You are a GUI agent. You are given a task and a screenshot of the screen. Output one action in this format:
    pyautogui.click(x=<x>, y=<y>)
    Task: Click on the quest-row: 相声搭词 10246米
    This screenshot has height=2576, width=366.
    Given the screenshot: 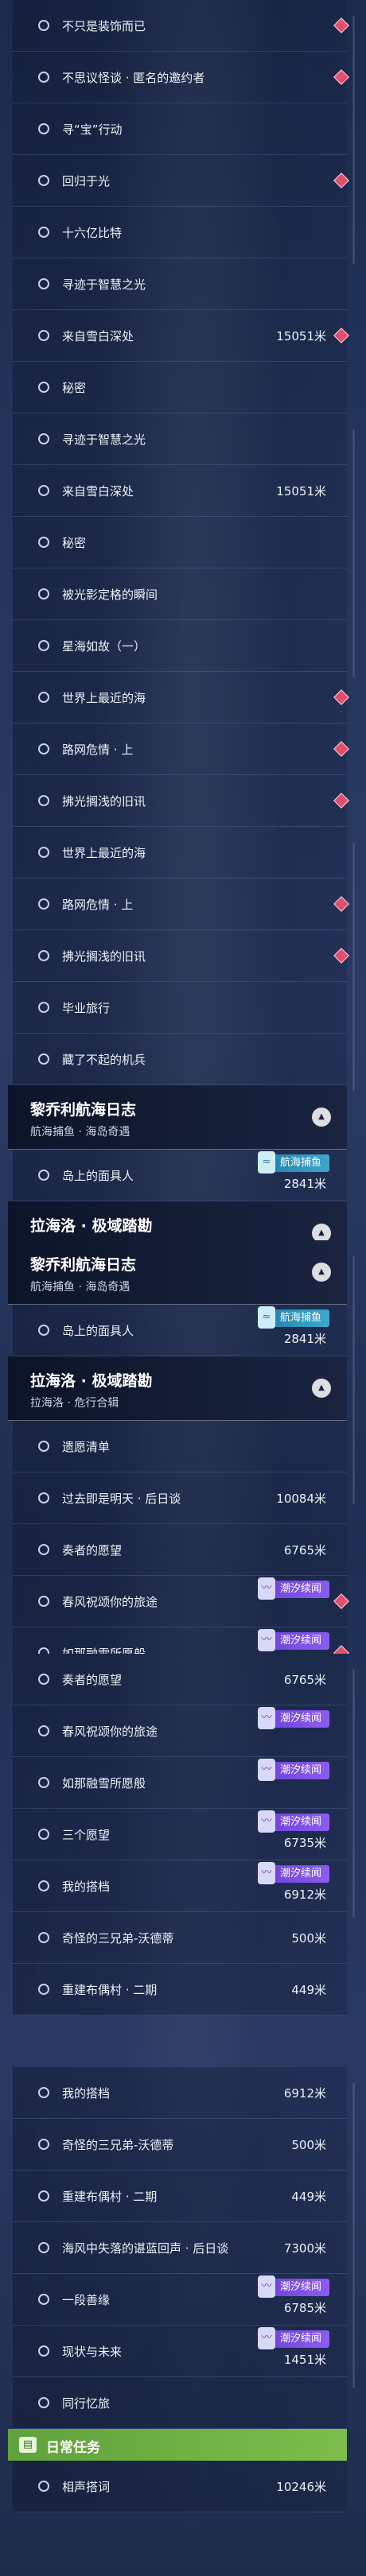 What is the action you would take?
    pyautogui.click(x=180, y=2487)
    